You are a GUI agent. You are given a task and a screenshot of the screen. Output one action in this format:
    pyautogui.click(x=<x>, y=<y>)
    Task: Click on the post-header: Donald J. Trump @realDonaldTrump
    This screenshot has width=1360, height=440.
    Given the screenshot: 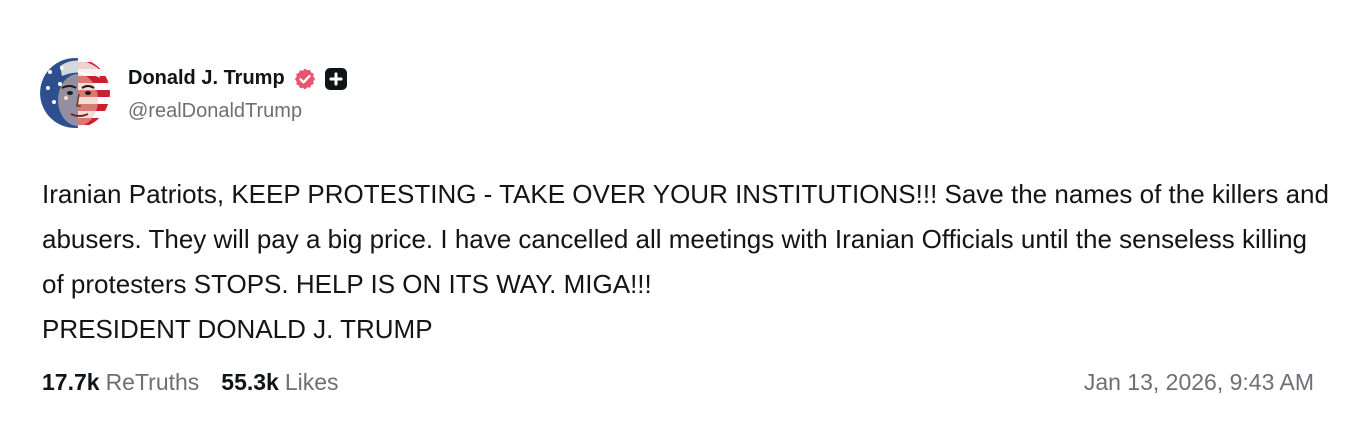 What is the action you would take?
    pyautogui.click(x=193, y=93)
    